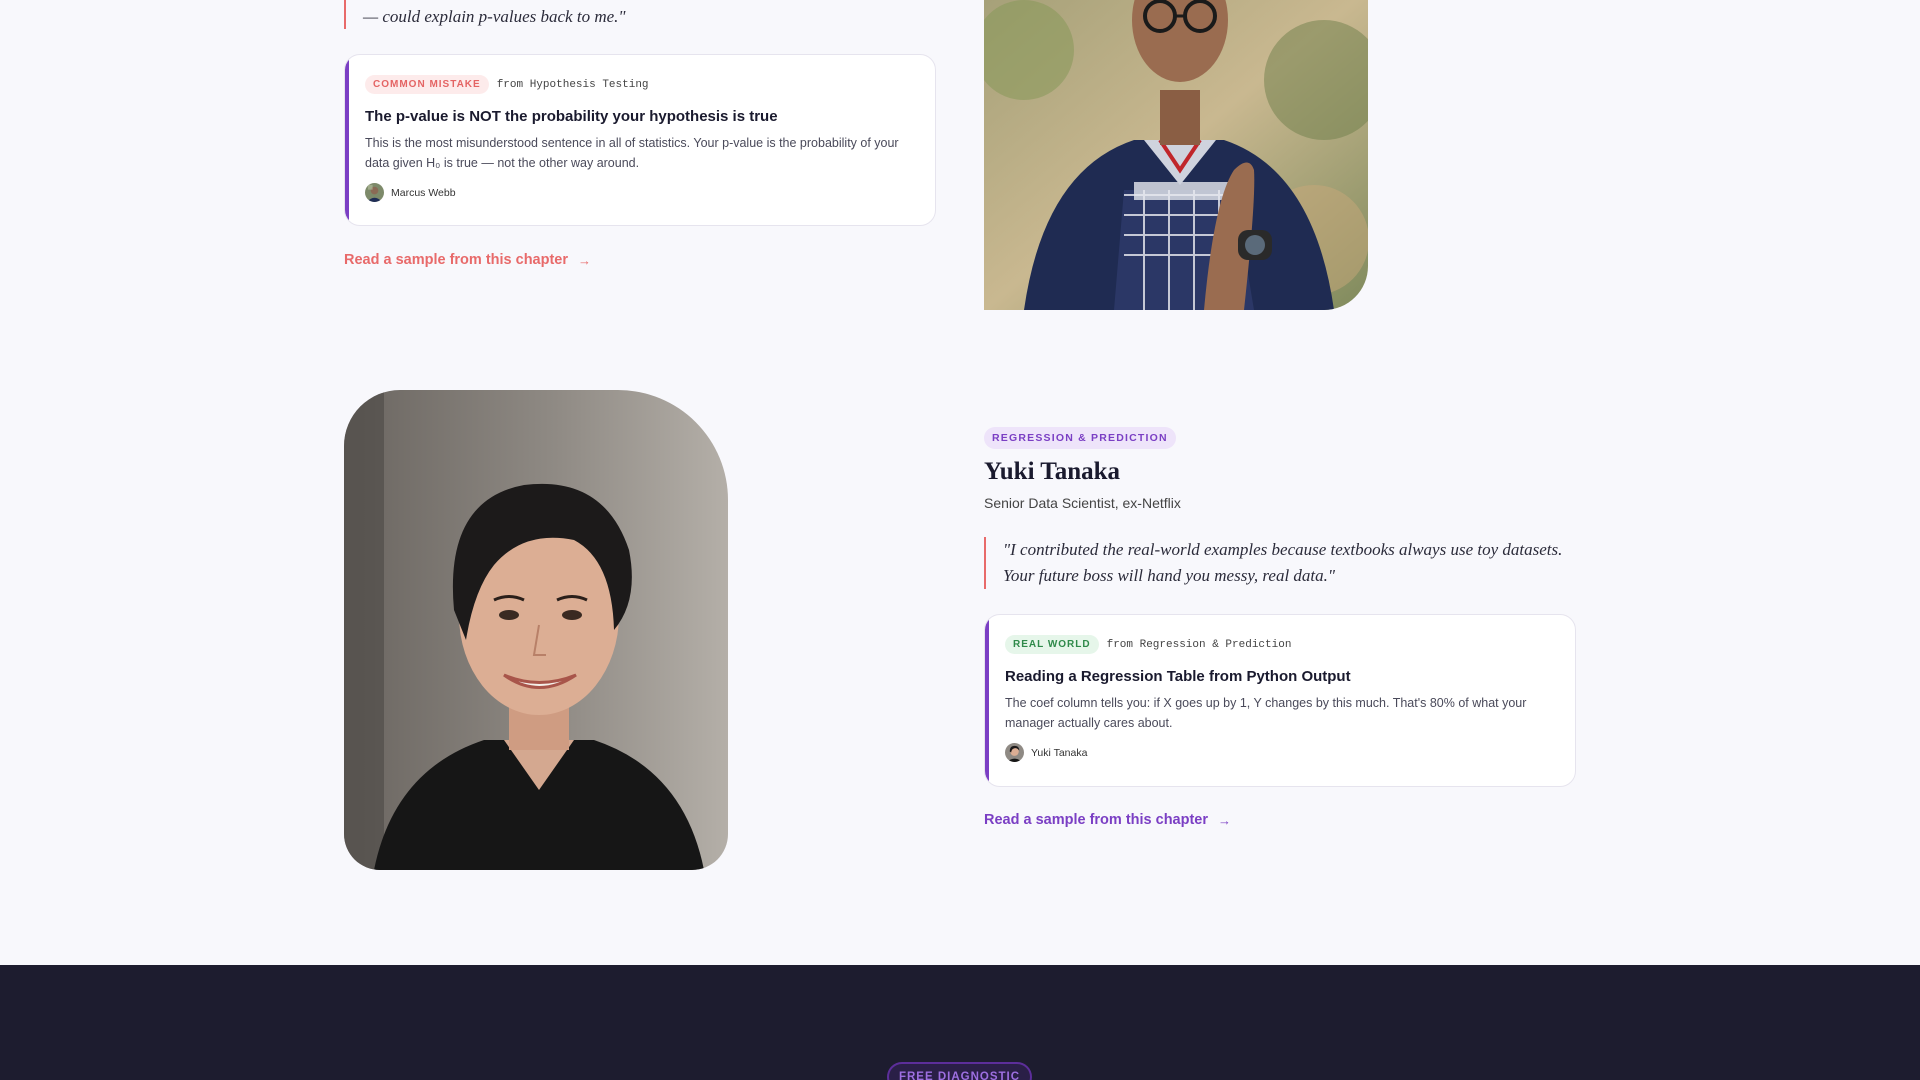 The image size is (1920, 1080). Describe the element at coordinates (572, 84) in the screenshot. I see `chapter-source: from Hypothesis Testing` at that location.